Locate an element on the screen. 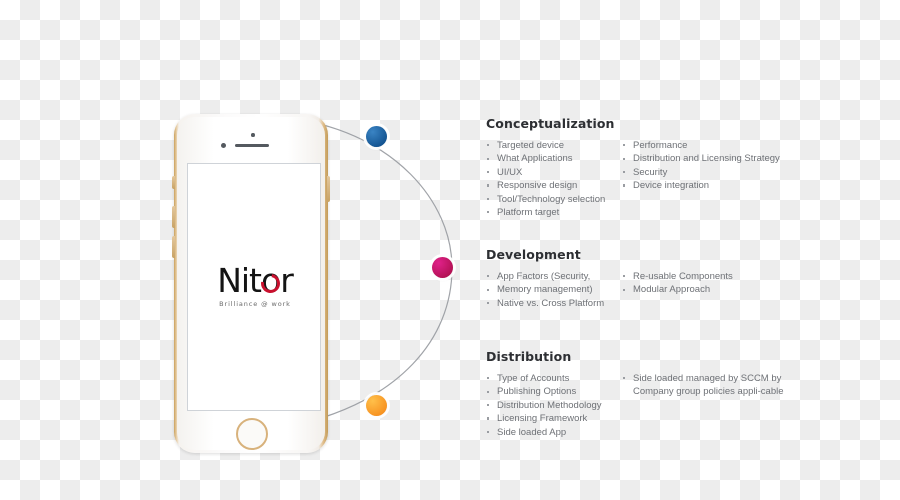 This screenshot has height=500, width=900. section-title-distribution: Distribution is located at coordinates (529, 356).